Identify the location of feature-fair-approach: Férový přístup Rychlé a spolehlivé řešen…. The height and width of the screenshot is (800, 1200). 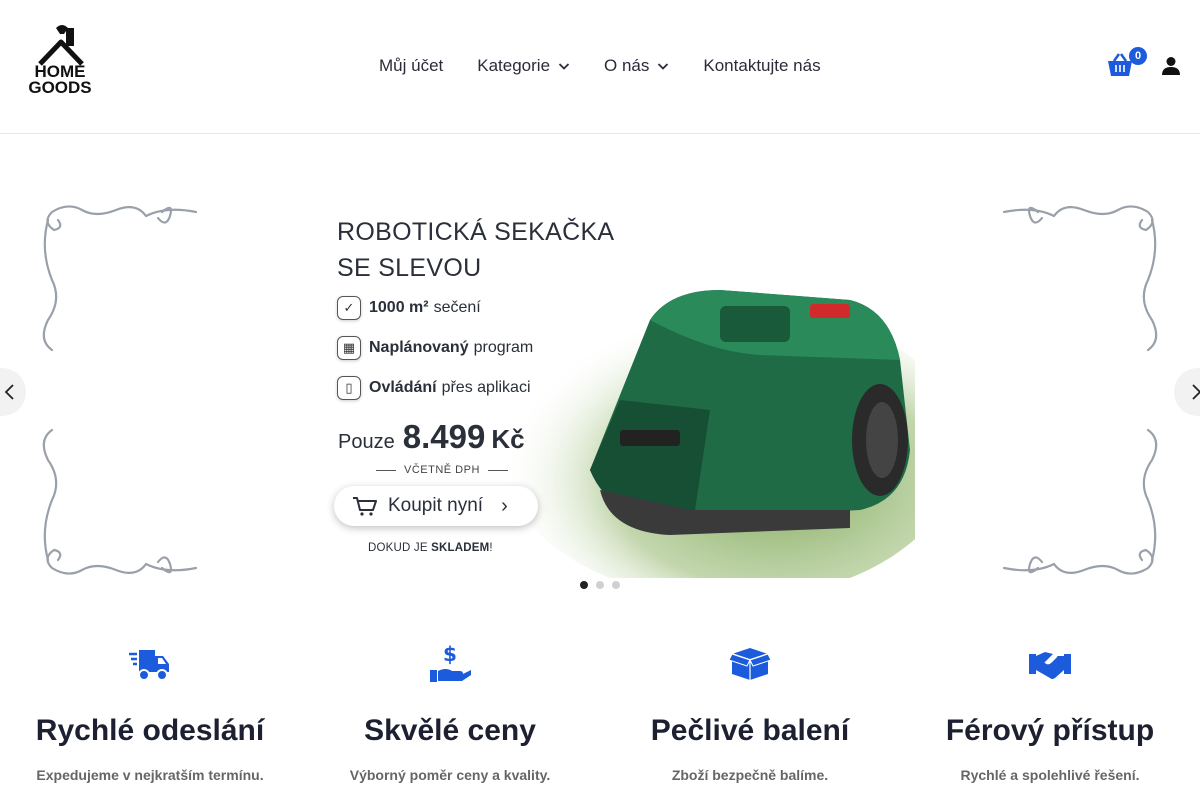
(1050, 720).